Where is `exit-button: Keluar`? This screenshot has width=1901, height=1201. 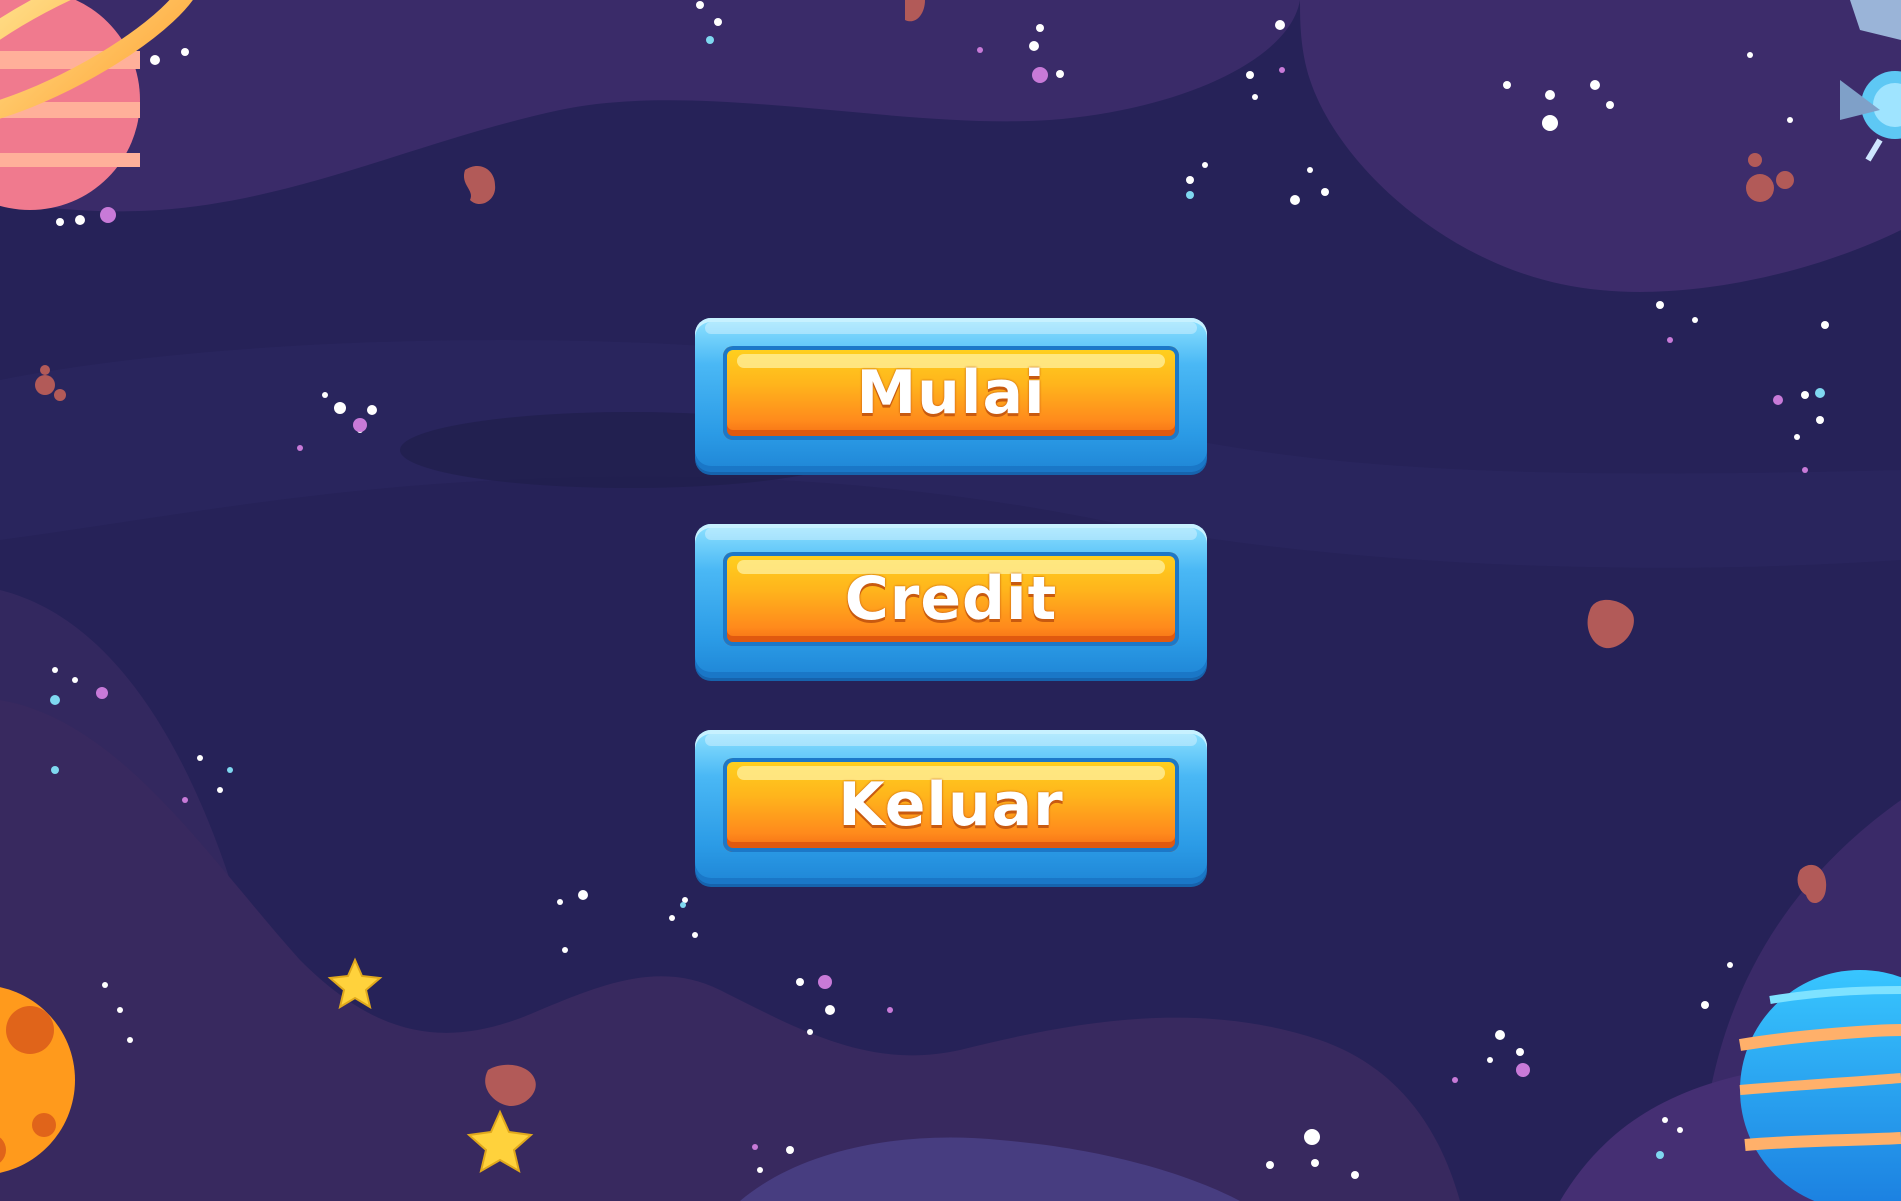
exit-button: Keluar is located at coordinates (951, 808).